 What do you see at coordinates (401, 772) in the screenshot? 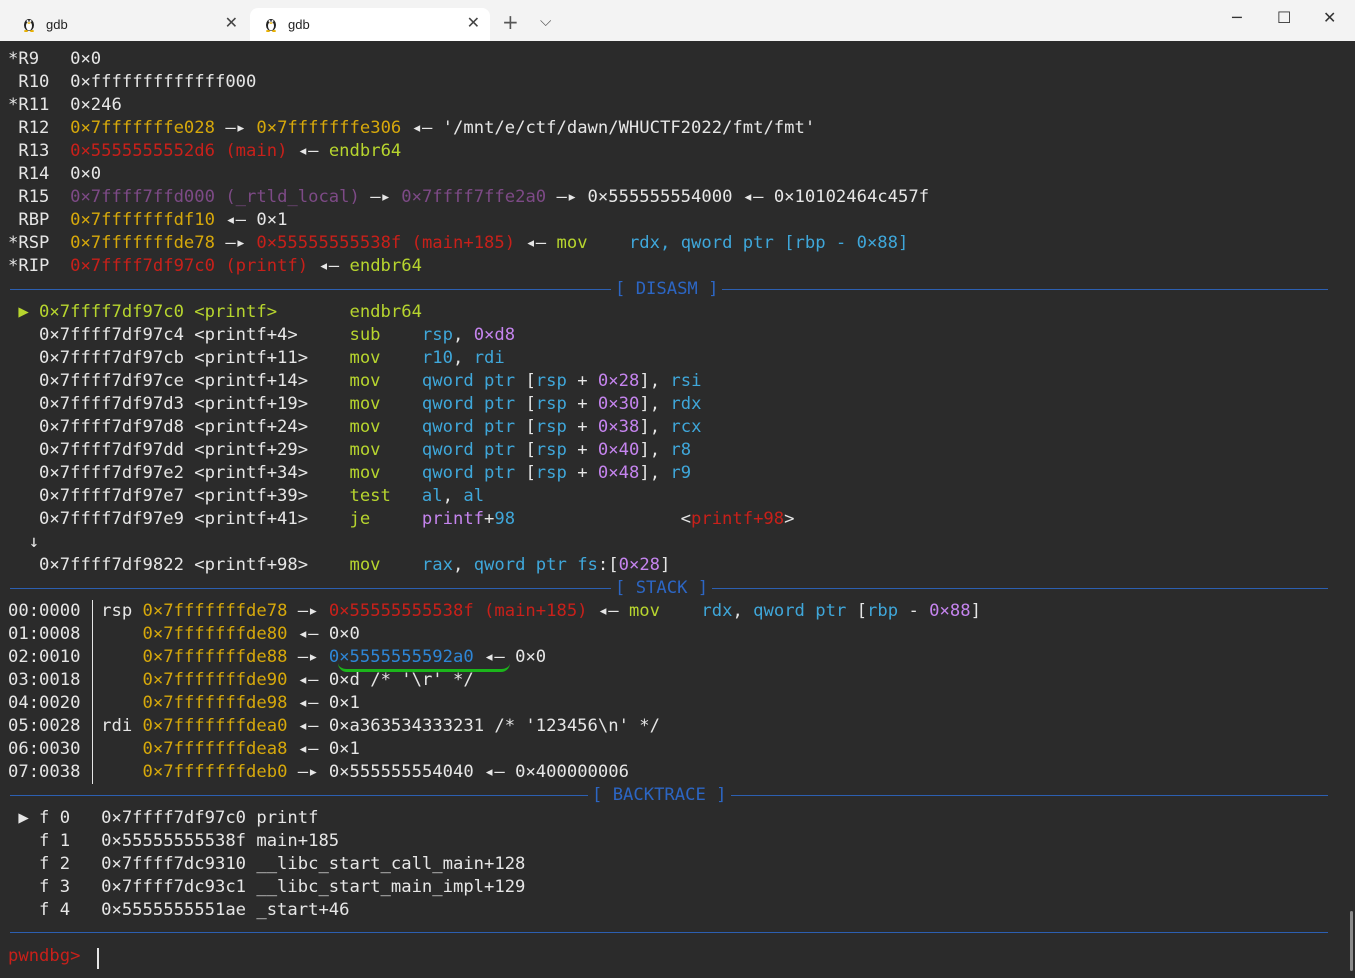
I see `stack-value: 0×555555554040` at bounding box center [401, 772].